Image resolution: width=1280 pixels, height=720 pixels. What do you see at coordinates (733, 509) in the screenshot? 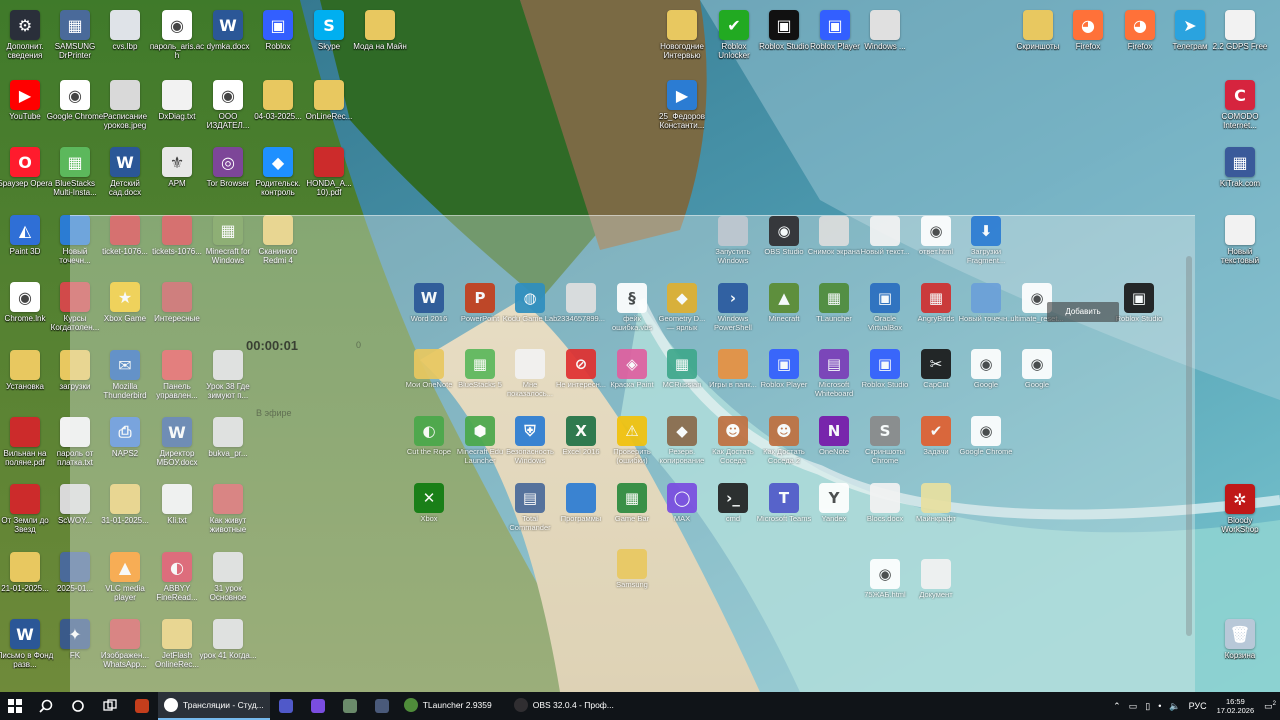
I see `overlay-shortcut: ›_ cmd` at bounding box center [733, 509].